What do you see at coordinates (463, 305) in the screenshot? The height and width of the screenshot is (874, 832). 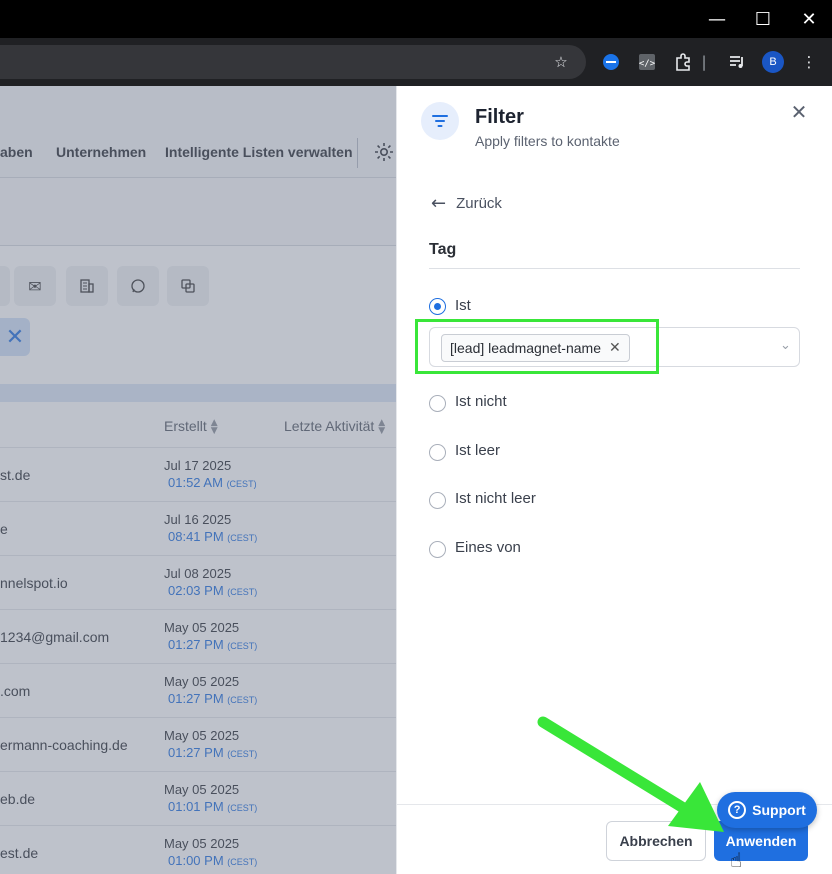 I see `radio-ist-label: Ist` at bounding box center [463, 305].